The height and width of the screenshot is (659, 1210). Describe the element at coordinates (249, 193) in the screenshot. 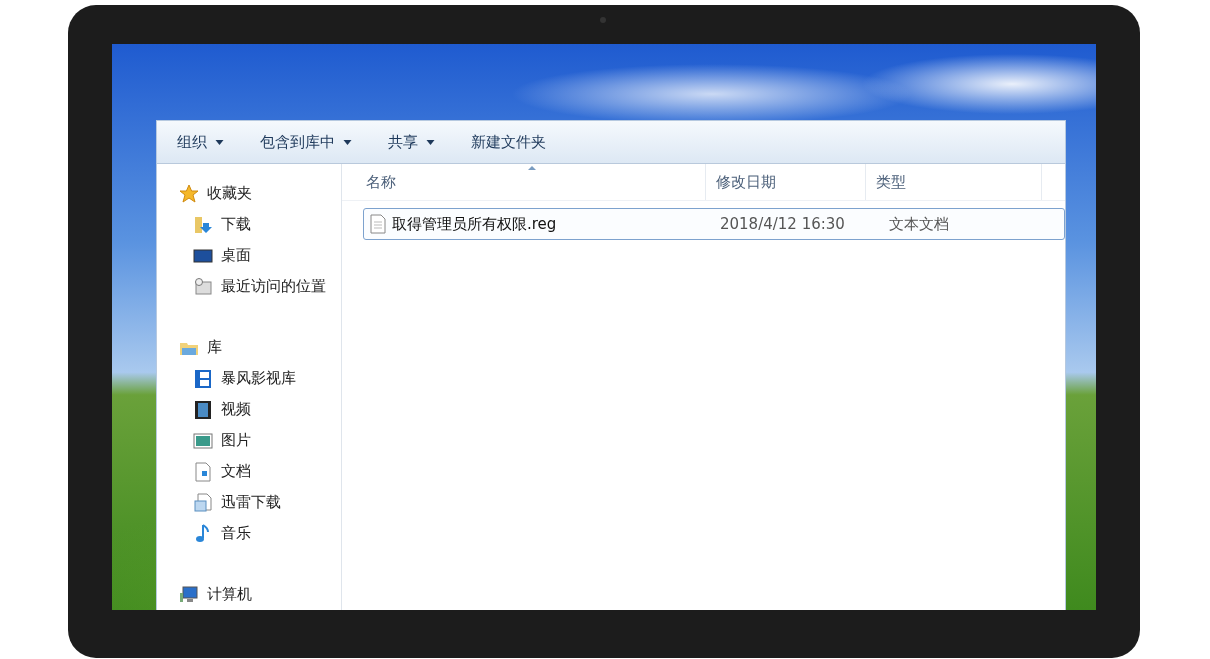

I see `nav-group: 收藏夹` at that location.